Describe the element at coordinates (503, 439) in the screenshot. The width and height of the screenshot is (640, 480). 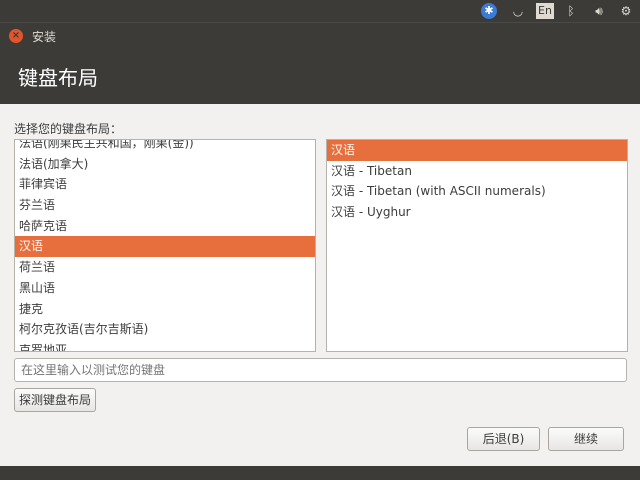
I see `back-button: 后退(B)` at that location.